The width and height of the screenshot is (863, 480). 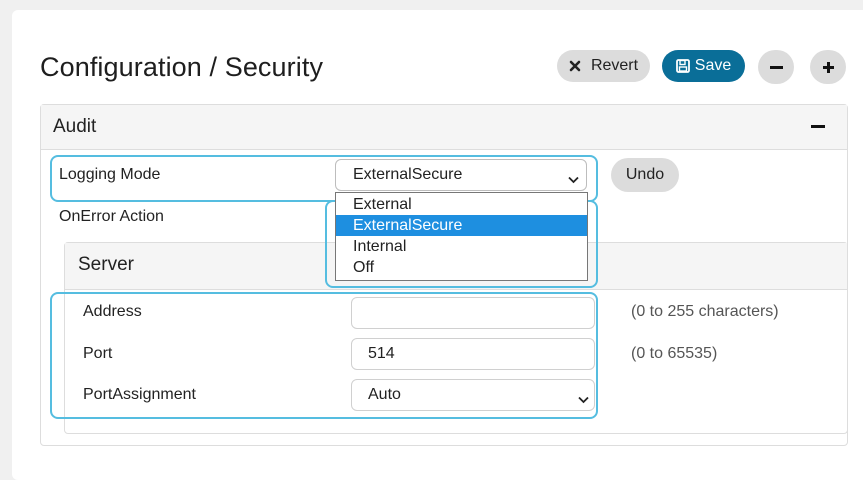 I want to click on audit-panel-title: Audit, so click(x=75, y=126).